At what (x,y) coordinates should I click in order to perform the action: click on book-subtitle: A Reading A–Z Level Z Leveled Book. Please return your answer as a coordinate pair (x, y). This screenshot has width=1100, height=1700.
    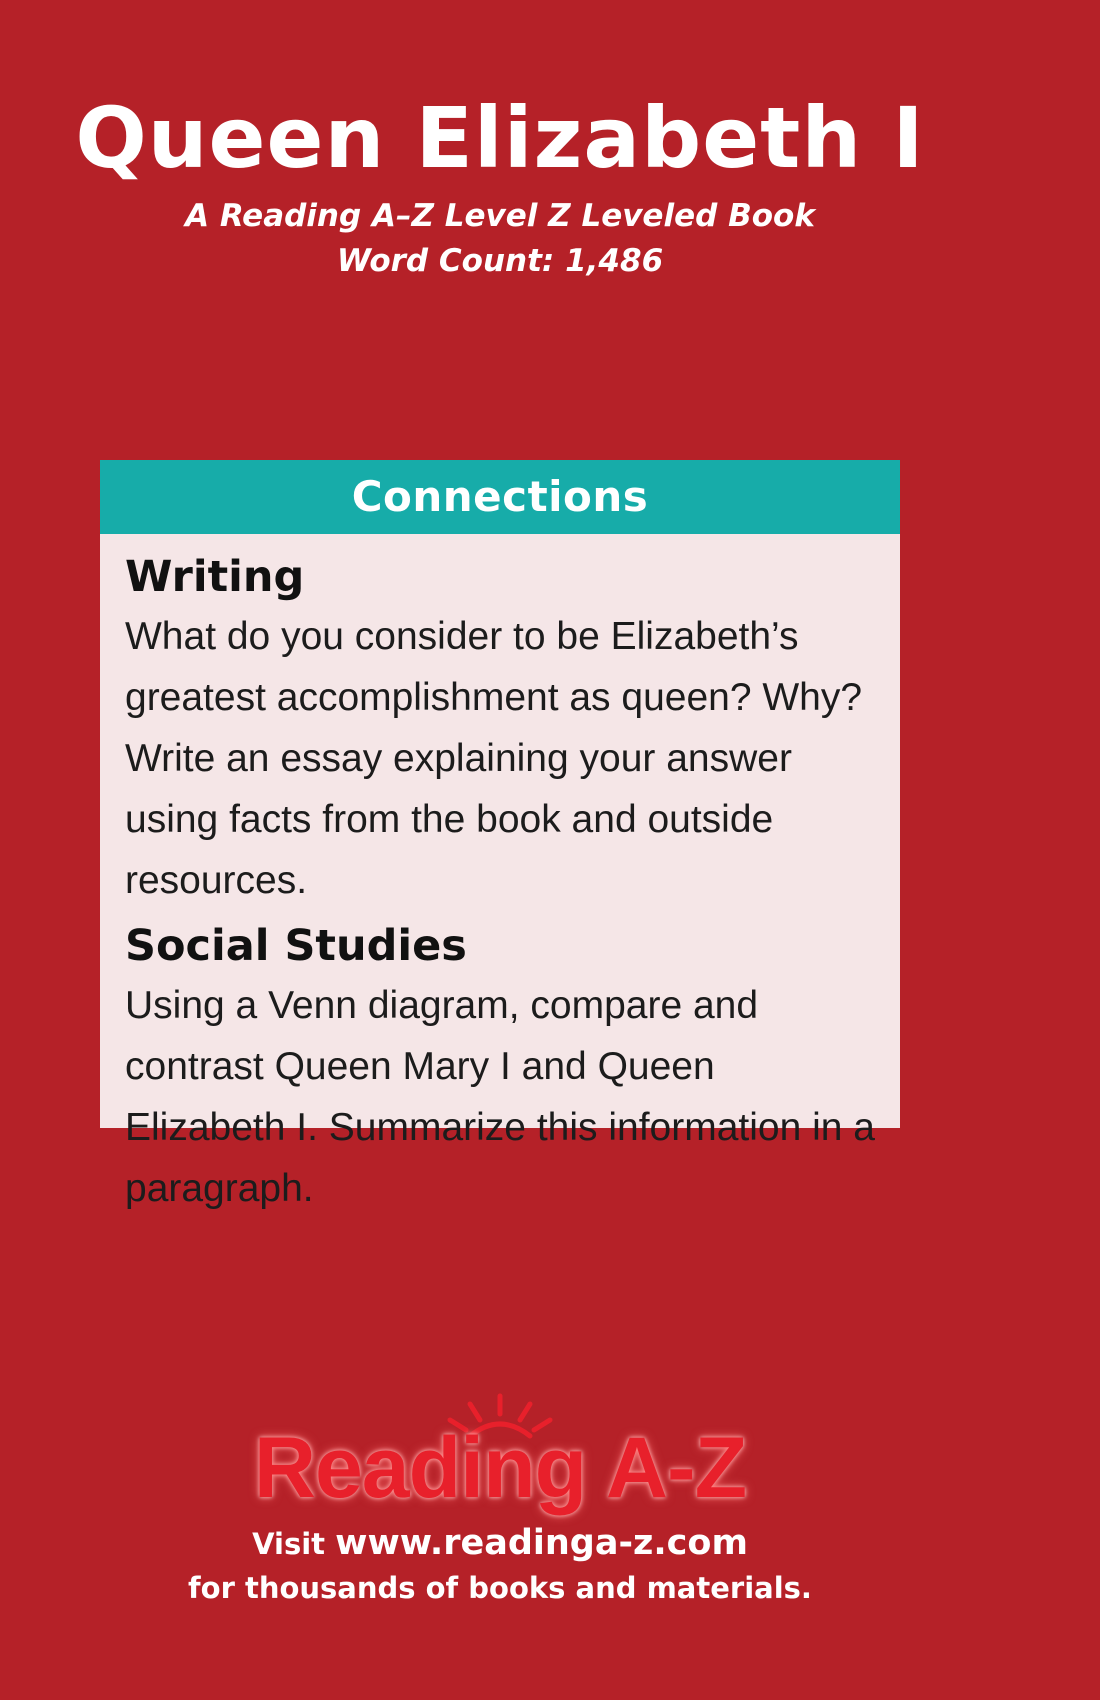
    Looking at the image, I should click on (500, 216).